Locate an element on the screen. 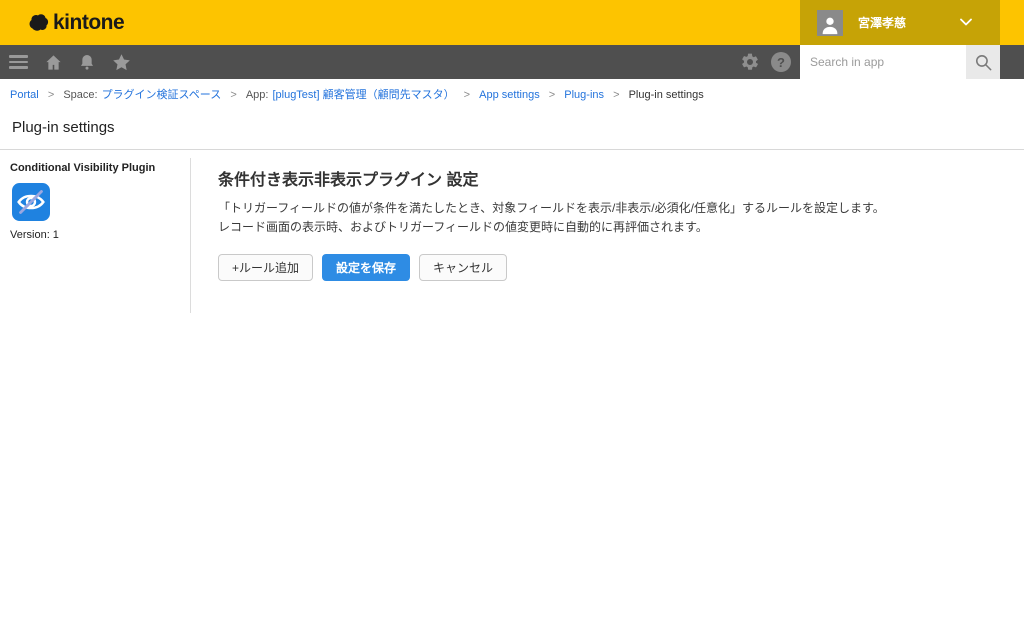 This screenshot has height=640, width=1024. kintone-logo: kintone is located at coordinates (75, 22).